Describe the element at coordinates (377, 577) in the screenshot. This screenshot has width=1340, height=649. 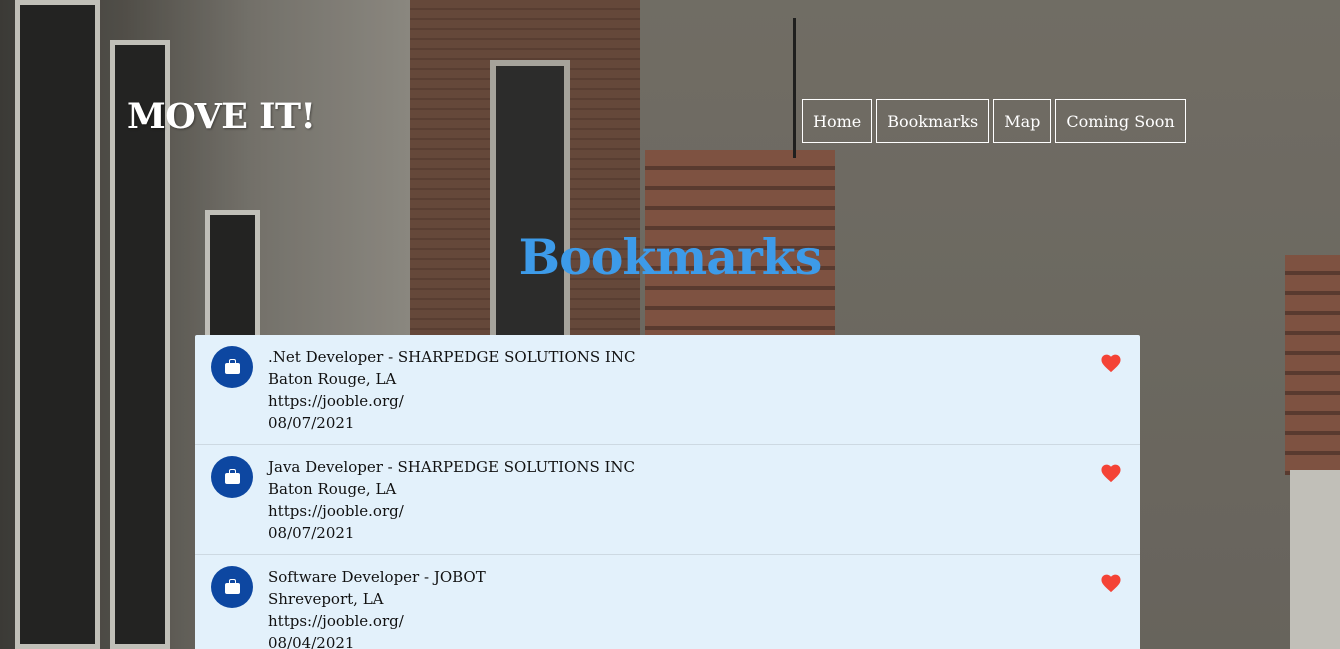
I see `job-title: Software Developer - JOBOT` at that location.